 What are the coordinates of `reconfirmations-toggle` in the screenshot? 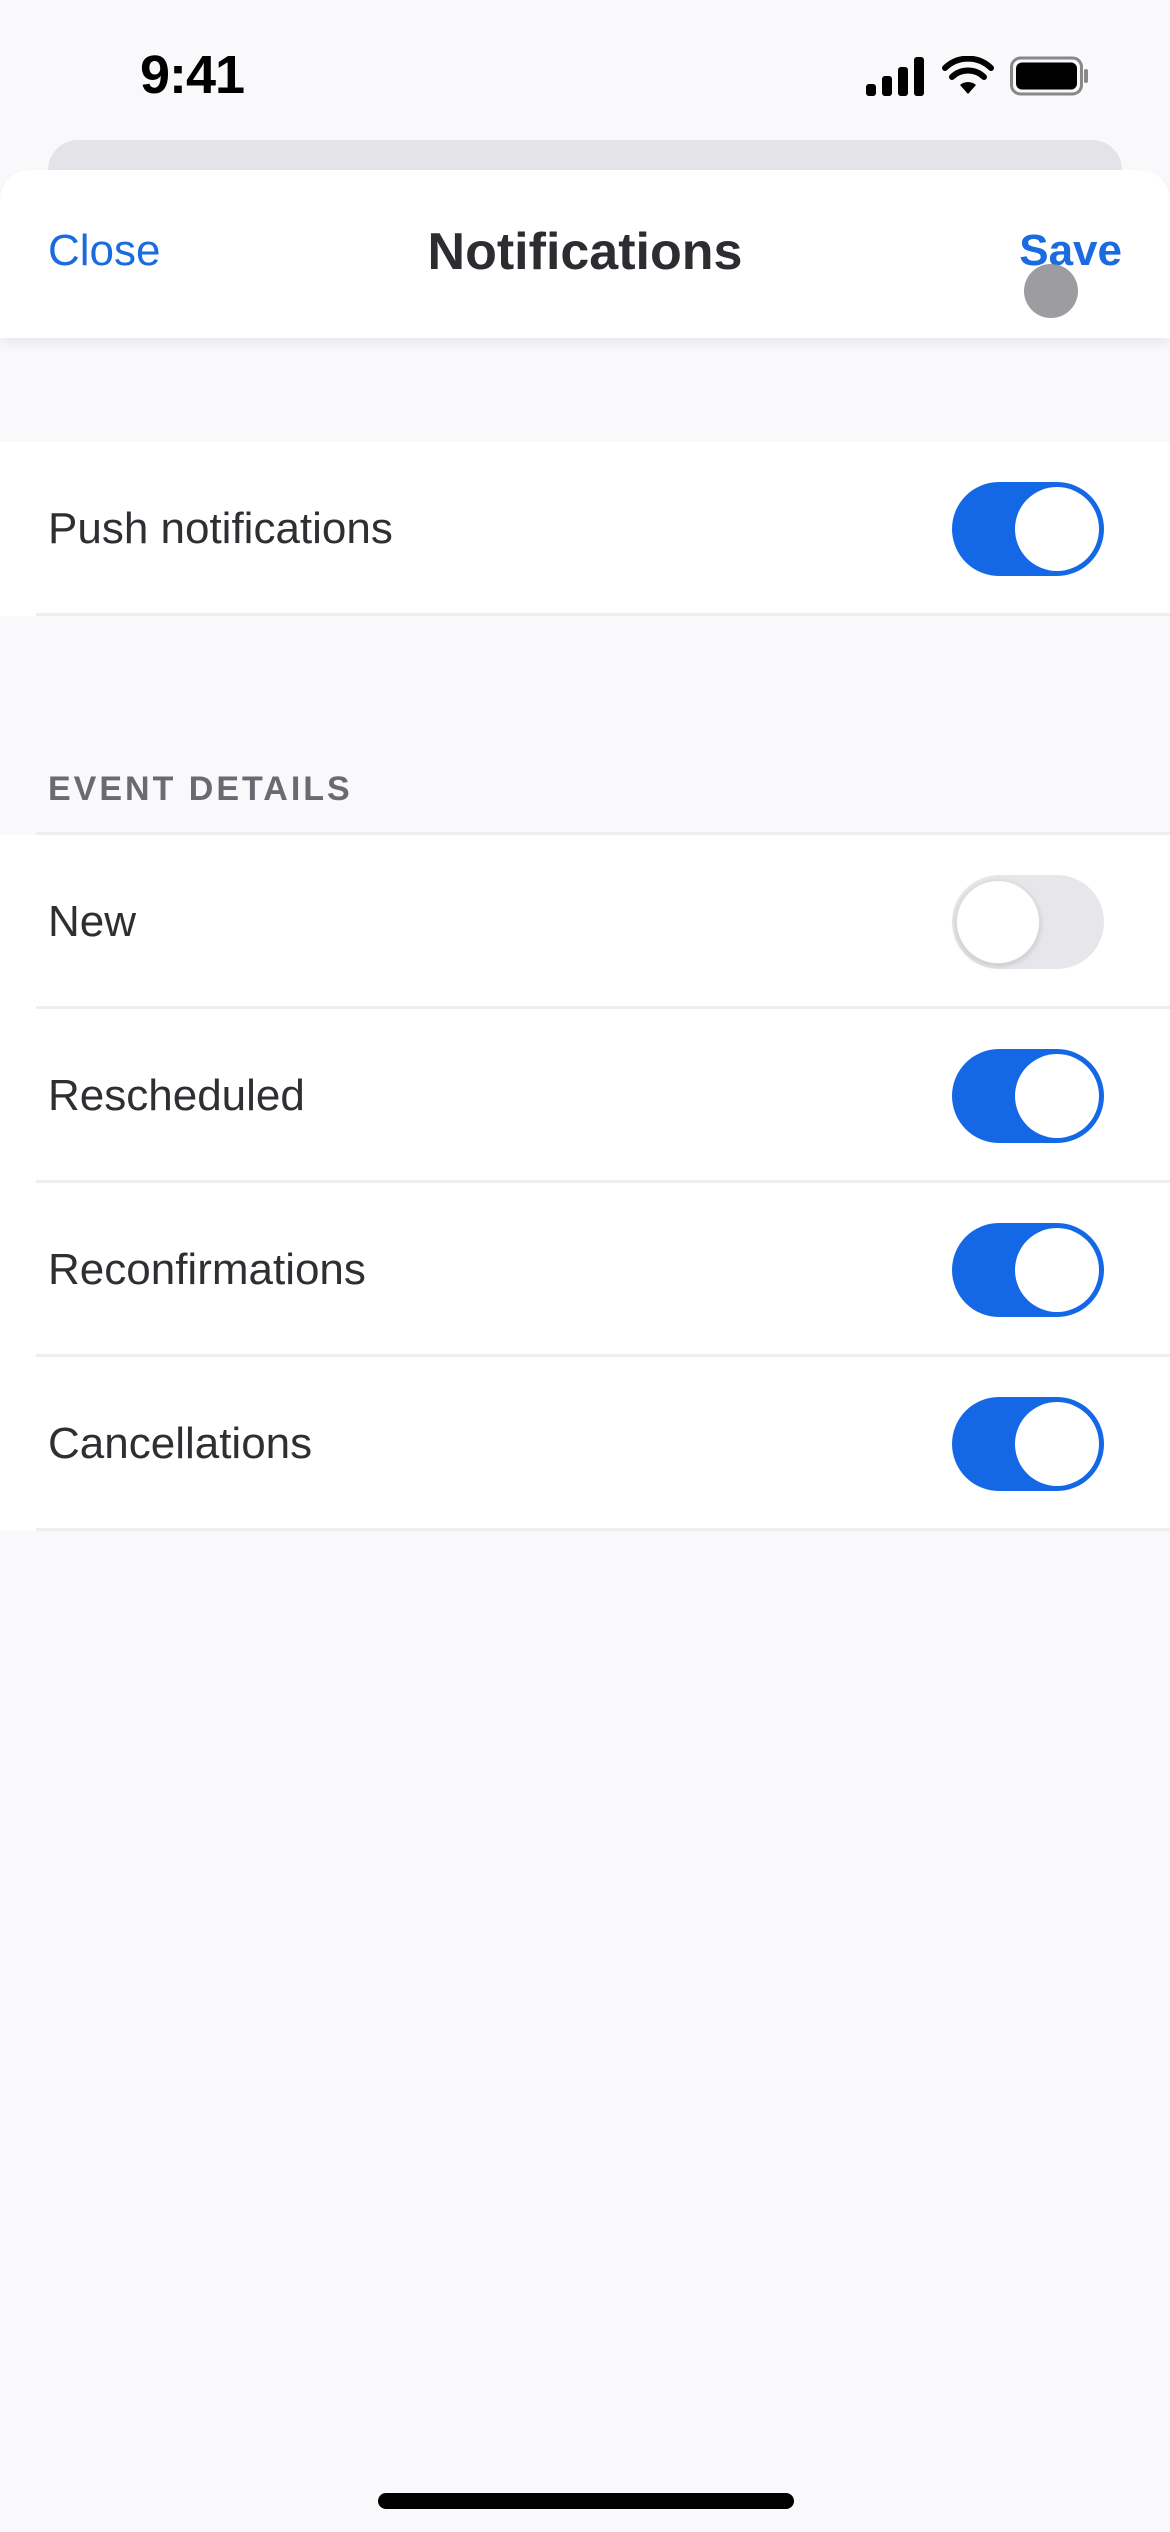 It's located at (1028, 1270).